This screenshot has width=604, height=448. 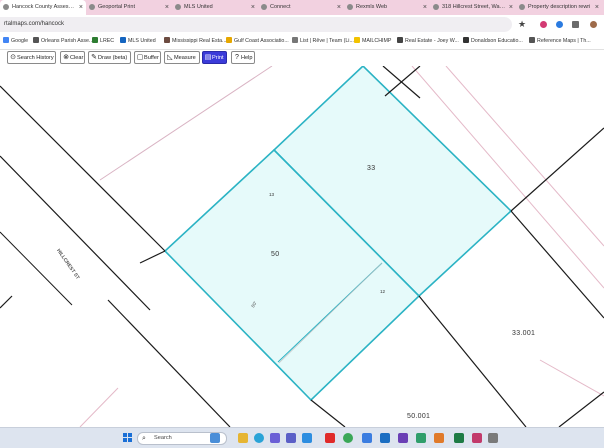 What do you see at coordinates (330, 438) in the screenshot?
I see `youtube-icon` at bounding box center [330, 438].